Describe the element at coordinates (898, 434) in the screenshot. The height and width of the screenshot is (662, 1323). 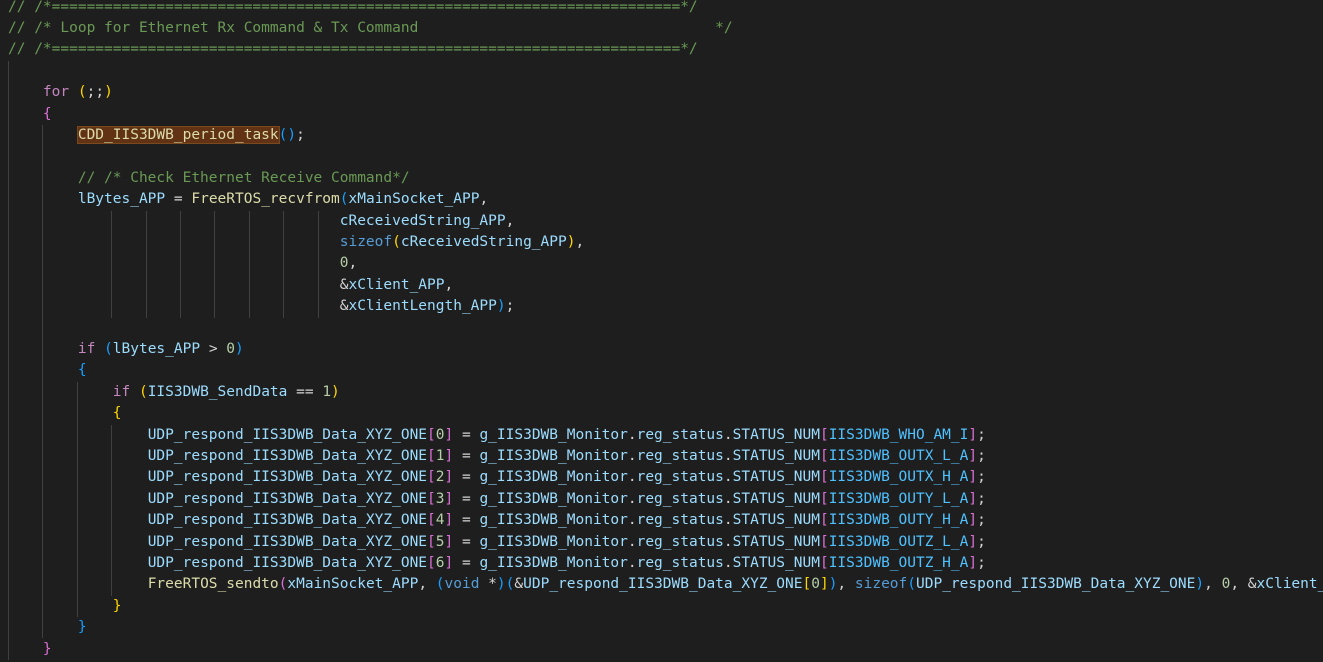
I see `code-token: IIS3DWB_WHO_AM_I` at that location.